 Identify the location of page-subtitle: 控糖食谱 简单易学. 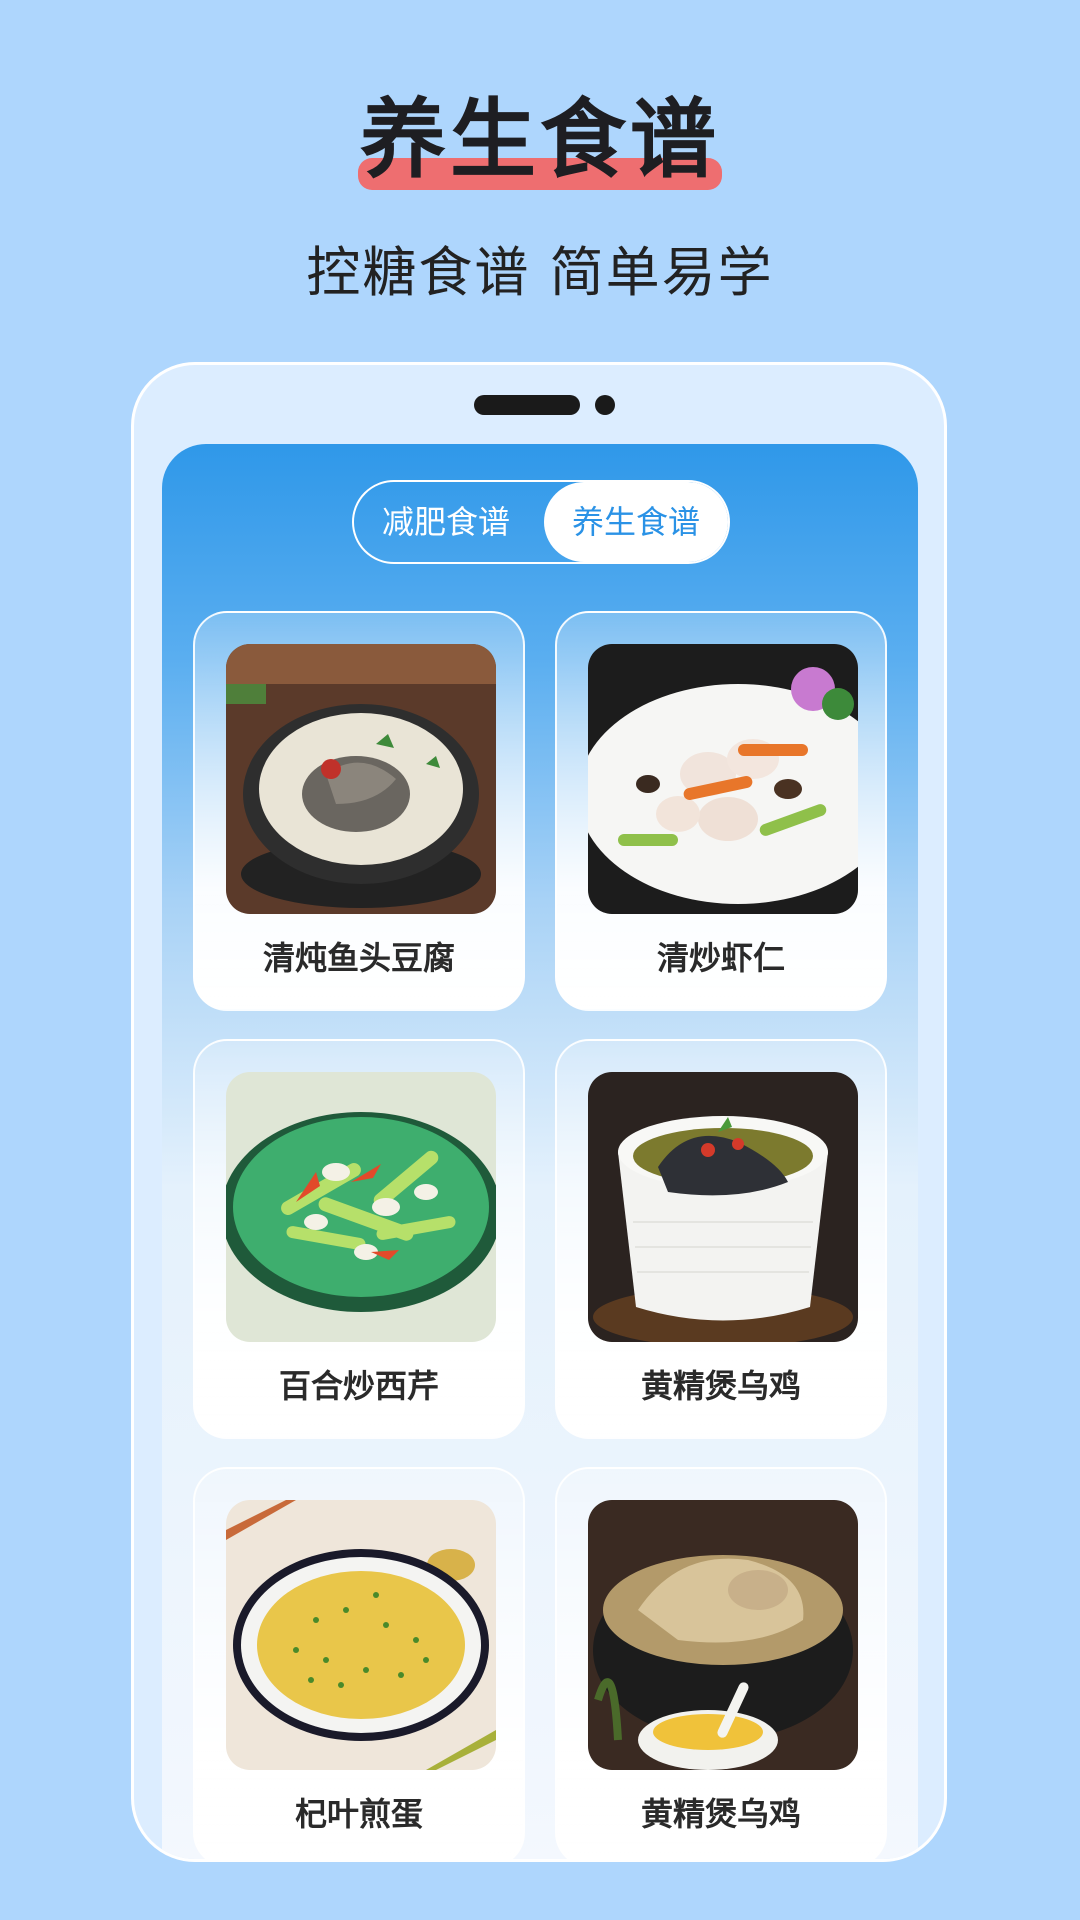
(540, 272).